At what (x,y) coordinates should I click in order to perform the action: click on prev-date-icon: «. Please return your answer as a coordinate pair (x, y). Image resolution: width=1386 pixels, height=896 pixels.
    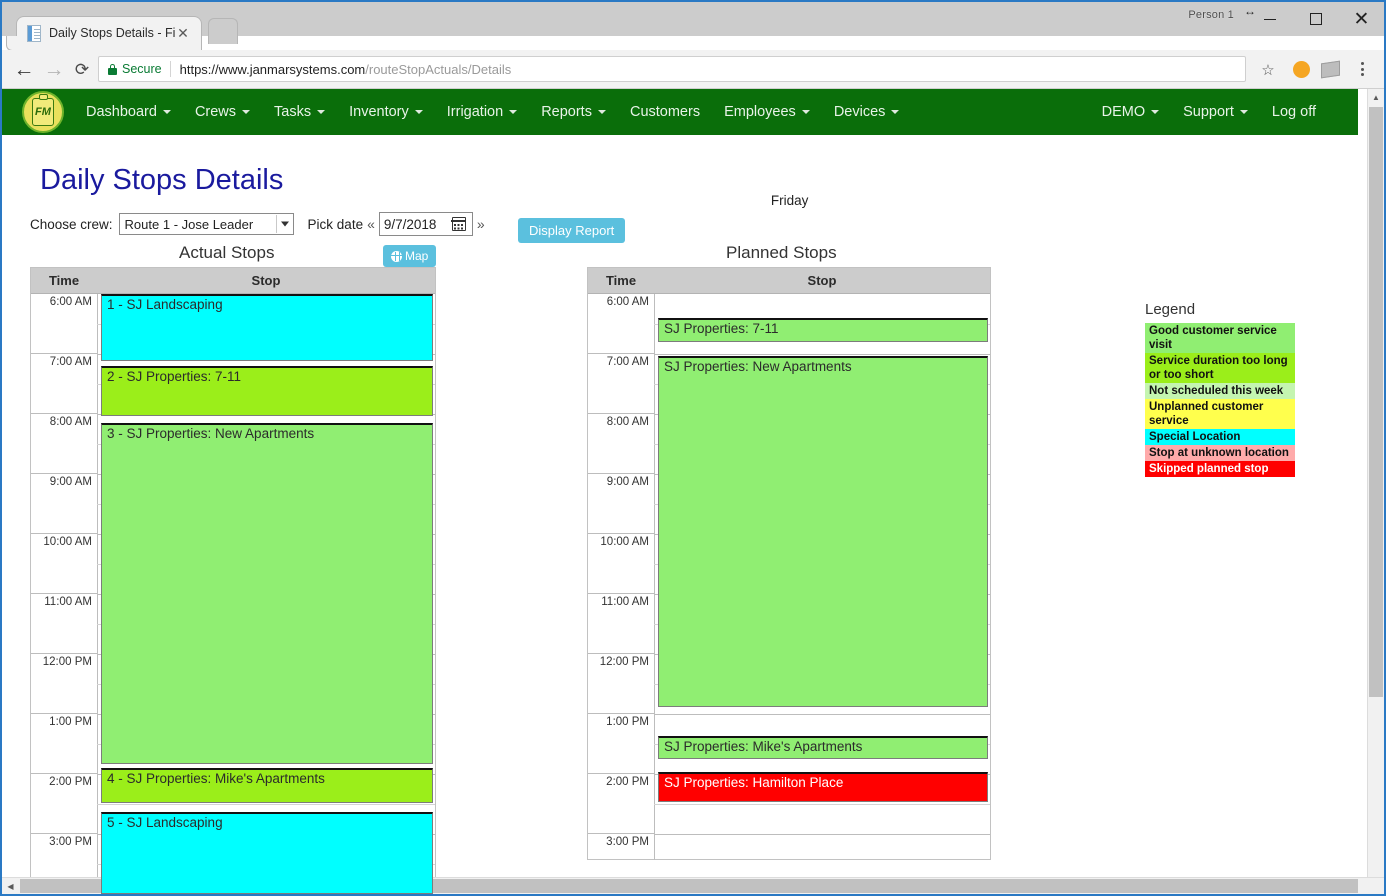
    Looking at the image, I should click on (371, 224).